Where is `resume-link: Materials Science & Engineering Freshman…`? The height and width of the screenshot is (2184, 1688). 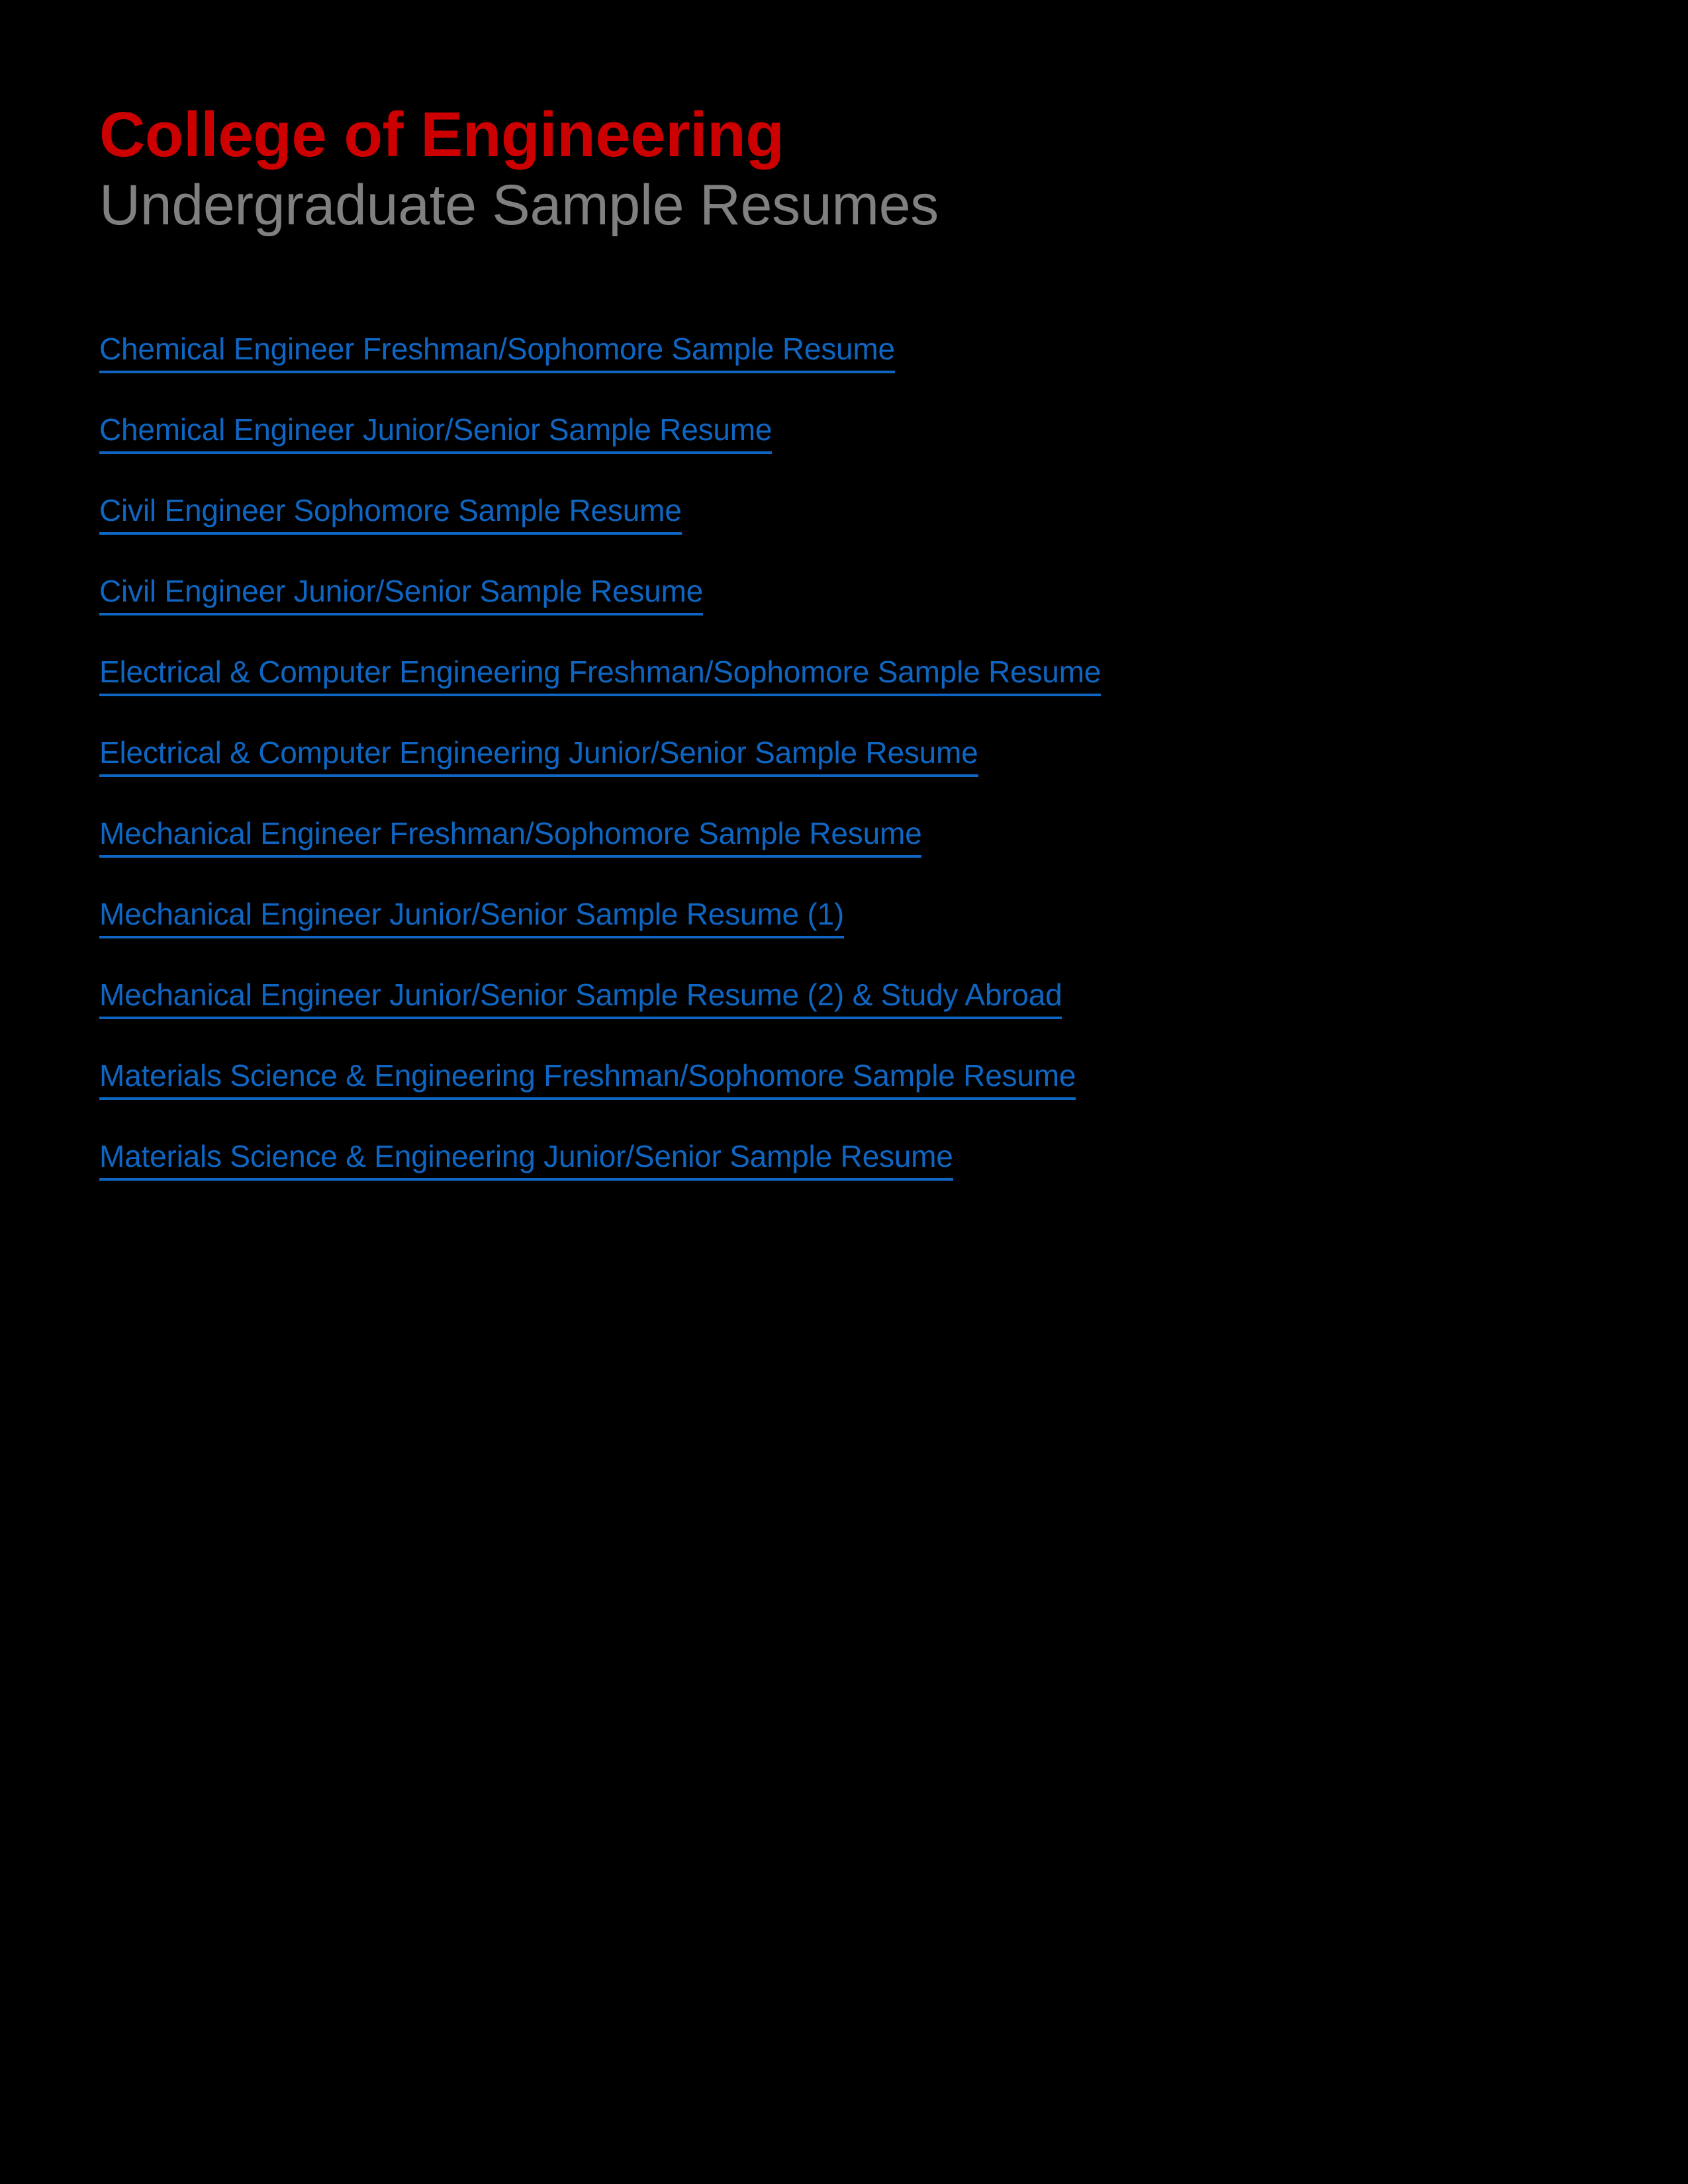
resume-link: Materials Science & Engineering Freshman… is located at coordinates (587, 1078).